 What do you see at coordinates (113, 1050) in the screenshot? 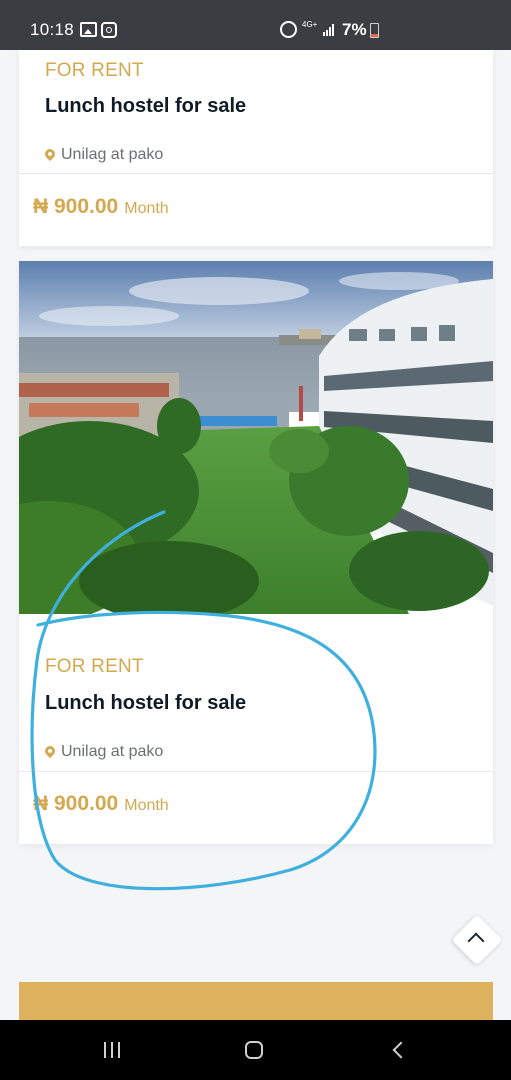
I see `recents-icon` at bounding box center [113, 1050].